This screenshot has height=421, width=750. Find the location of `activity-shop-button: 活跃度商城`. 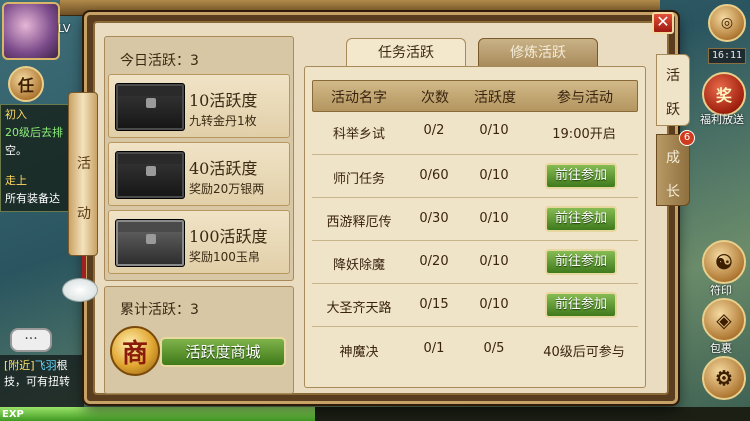

activity-shop-button: 活跃度商城 is located at coordinates (223, 352).